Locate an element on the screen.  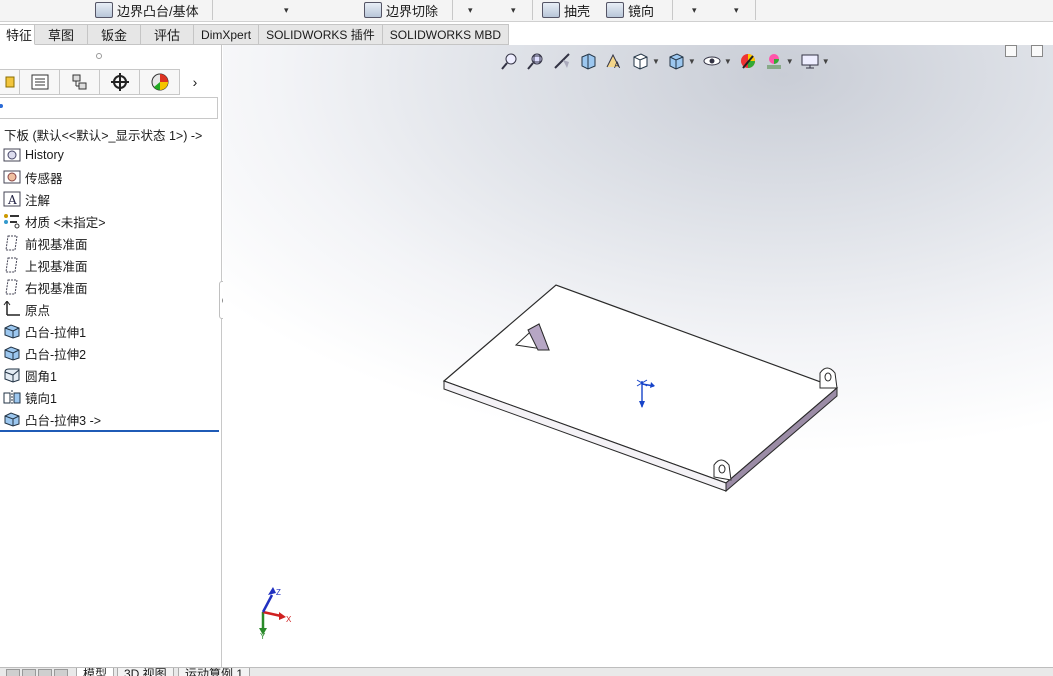
boundary-cut-button: 边界切除 is located at coordinates (401, 10).